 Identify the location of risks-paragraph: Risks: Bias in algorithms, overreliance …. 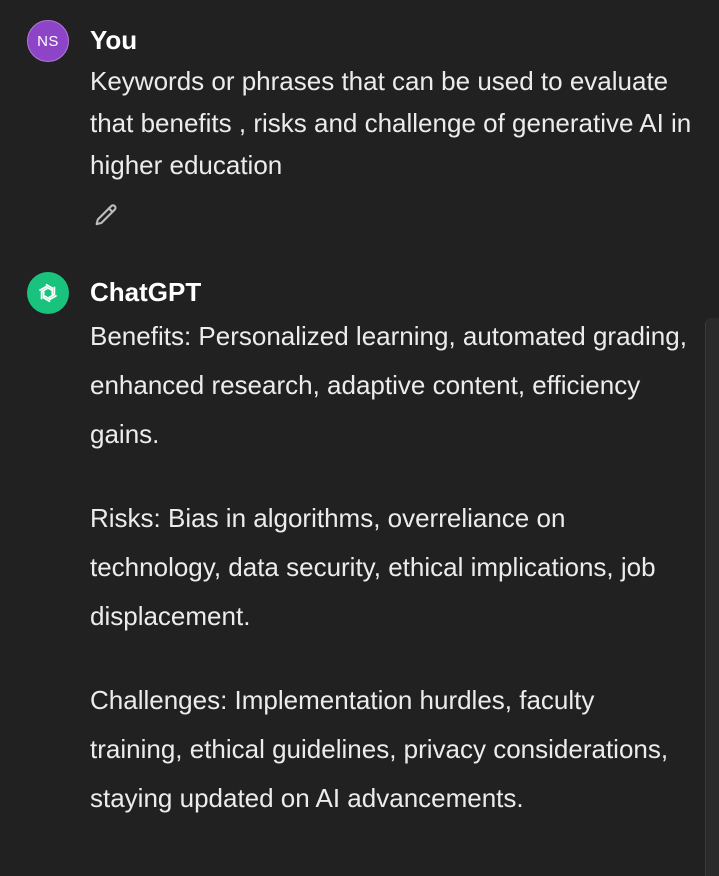
(373, 567).